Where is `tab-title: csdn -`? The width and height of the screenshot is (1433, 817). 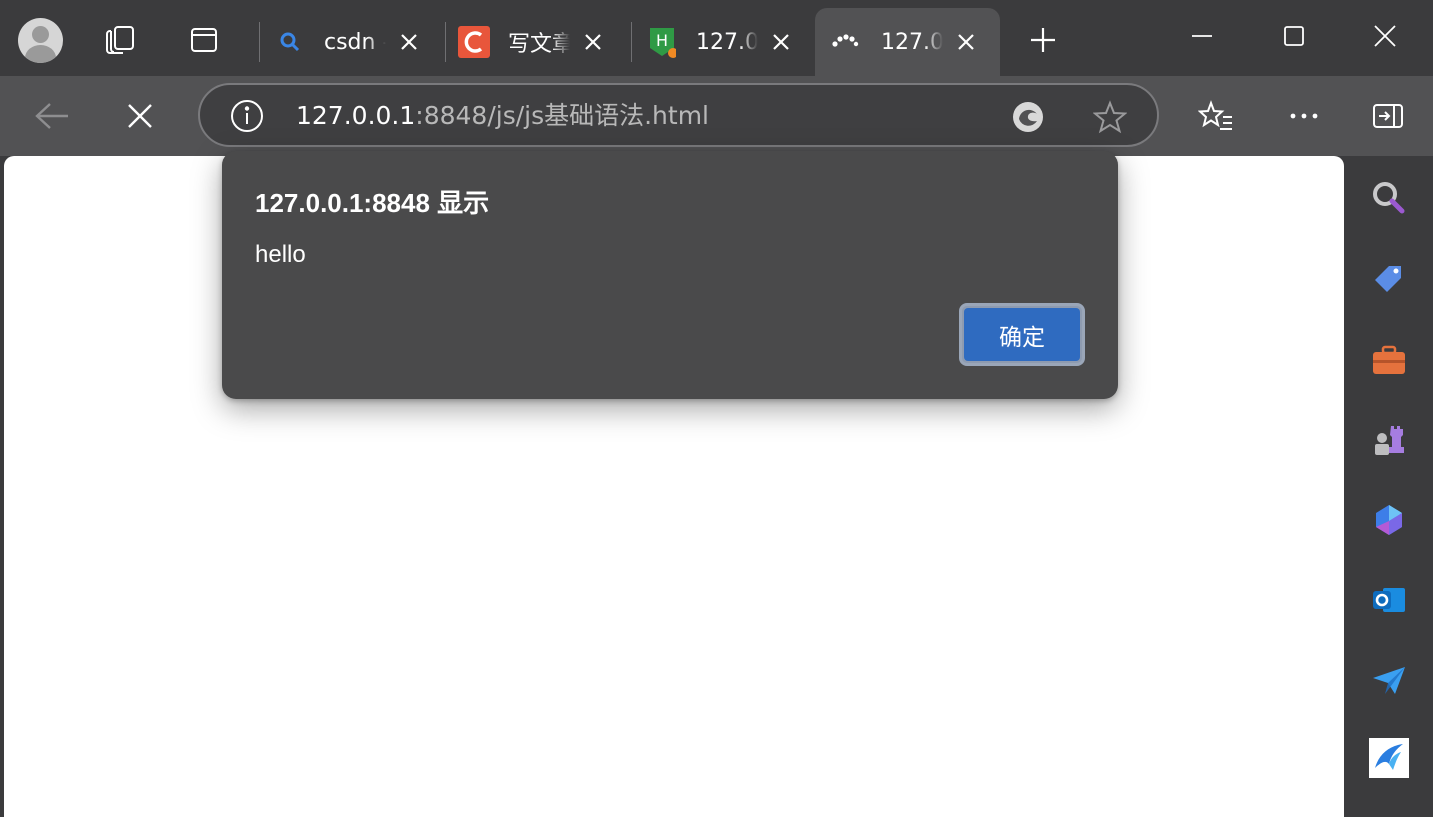 tab-title: csdn - is located at coordinates (355, 42).